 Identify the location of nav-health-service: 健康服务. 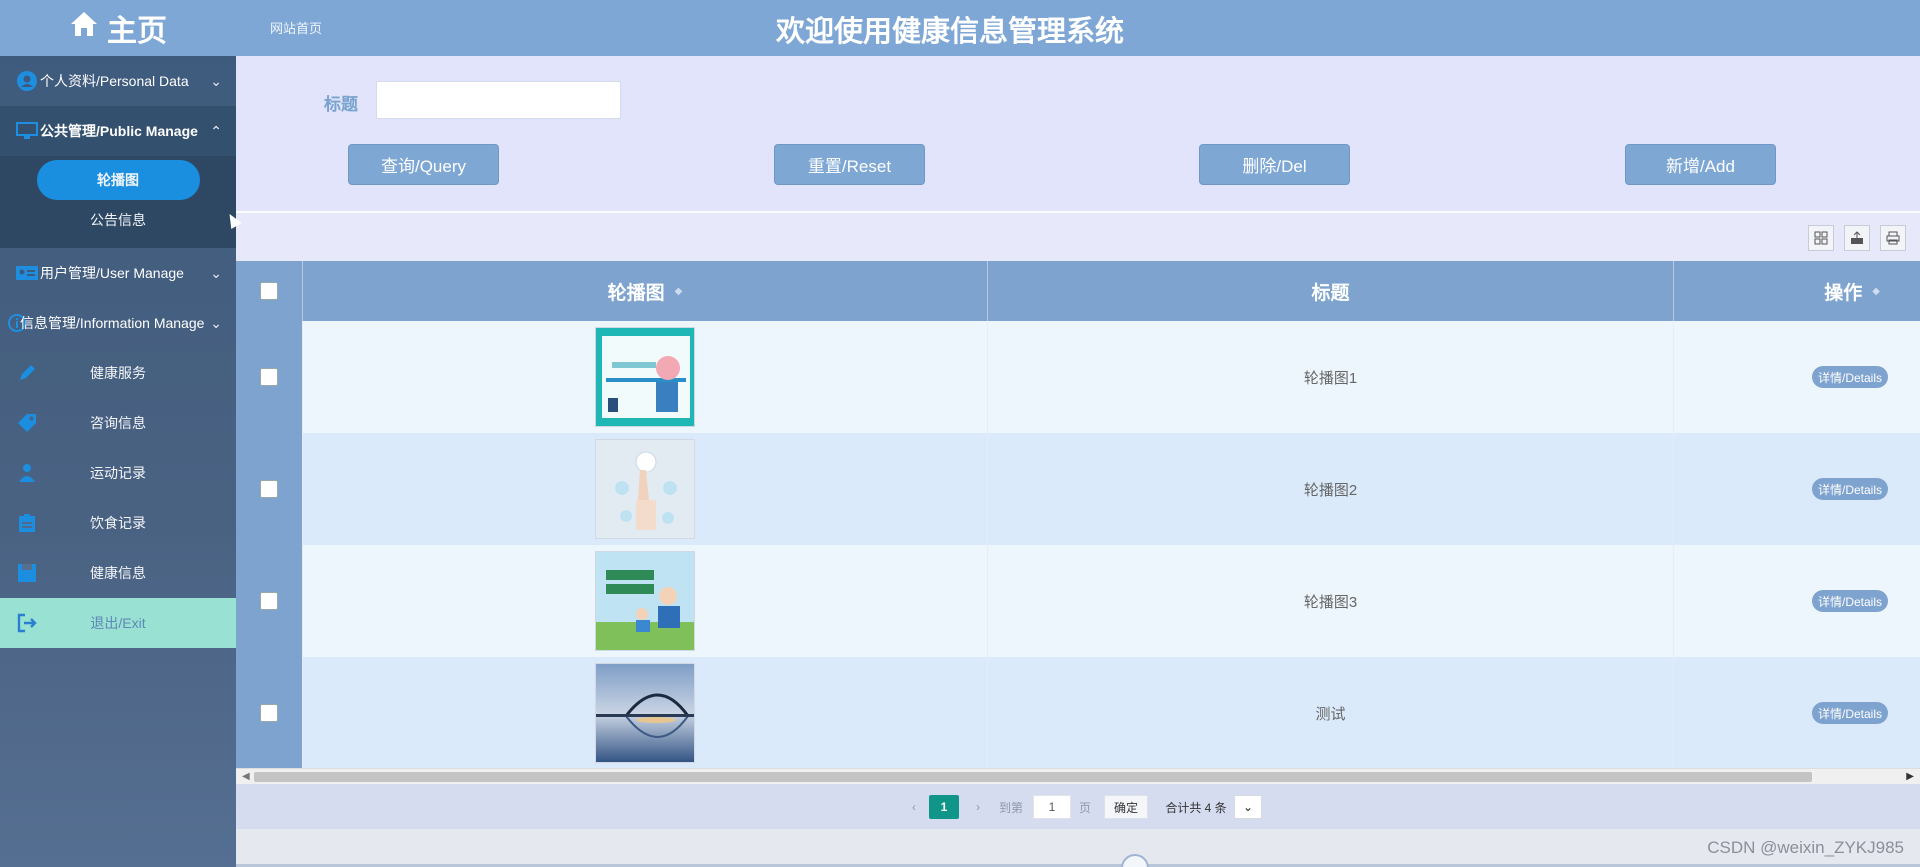
(118, 373).